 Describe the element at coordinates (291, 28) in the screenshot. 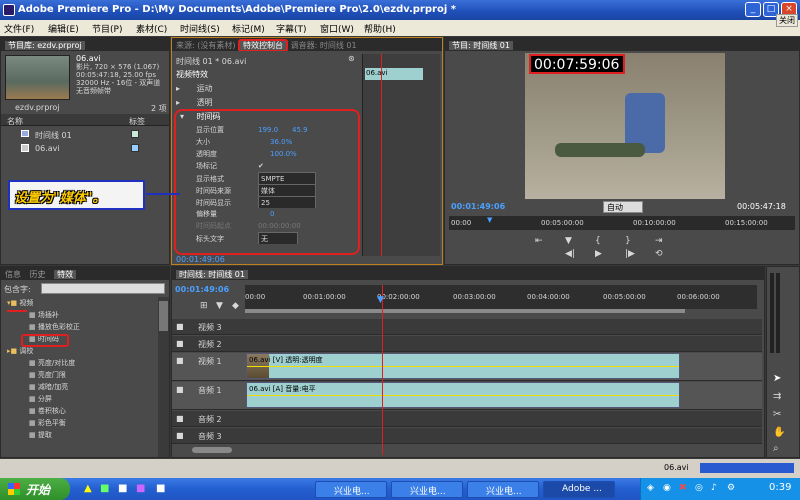

I see `menu-title: 字幕(T)` at that location.